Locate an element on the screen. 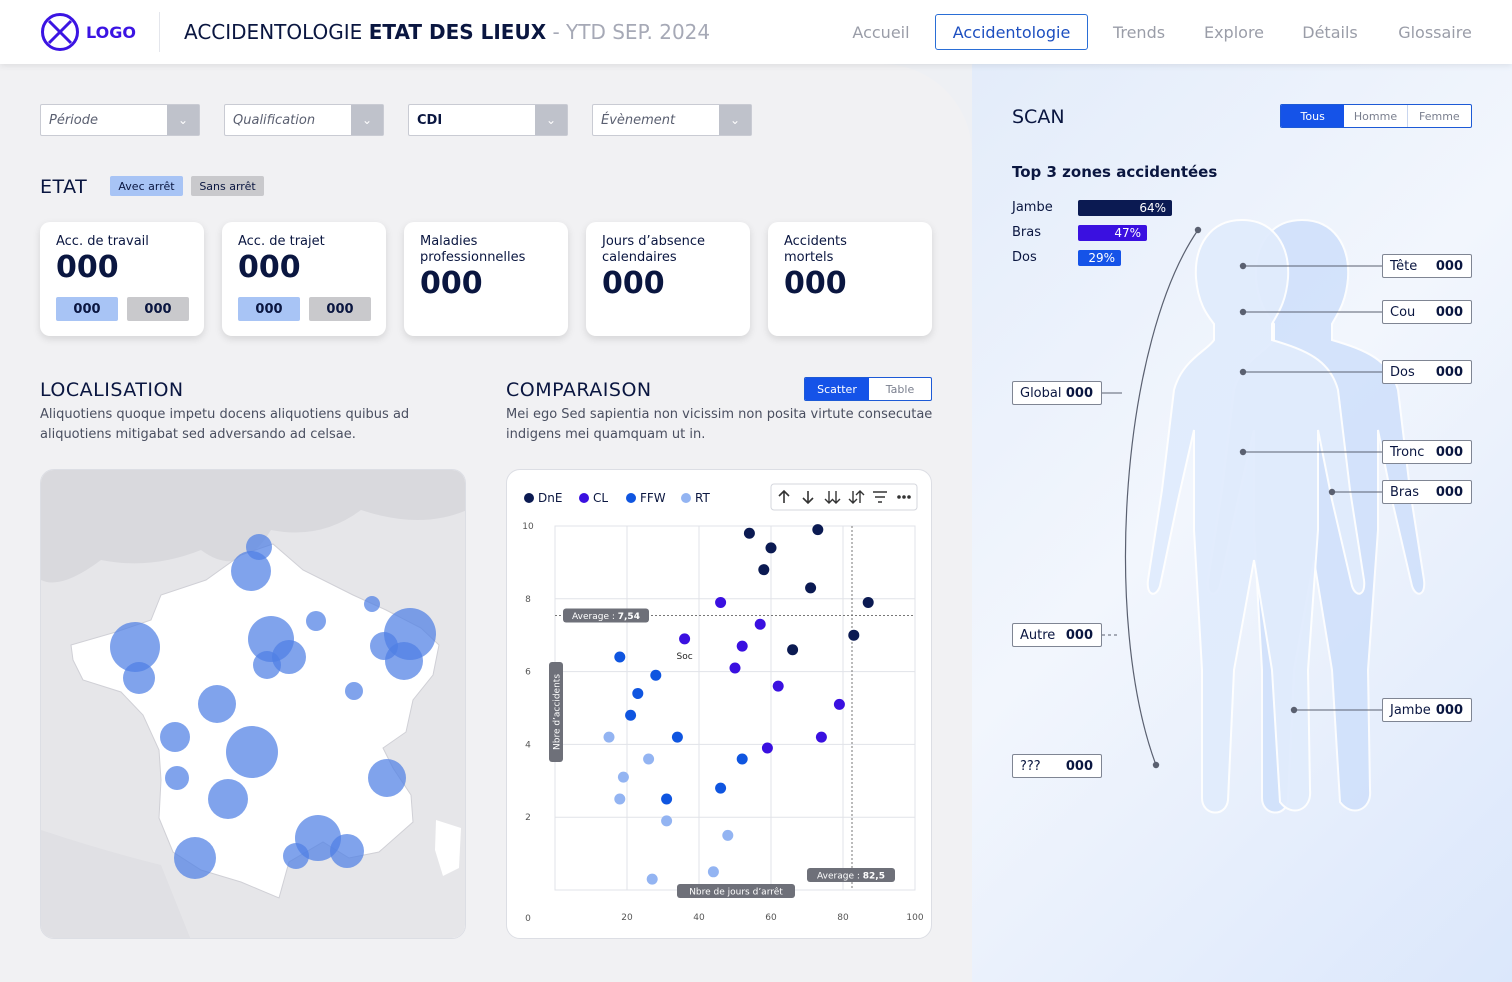 The image size is (1512, 982). zone-bras: Bras 000 is located at coordinates (1427, 492).